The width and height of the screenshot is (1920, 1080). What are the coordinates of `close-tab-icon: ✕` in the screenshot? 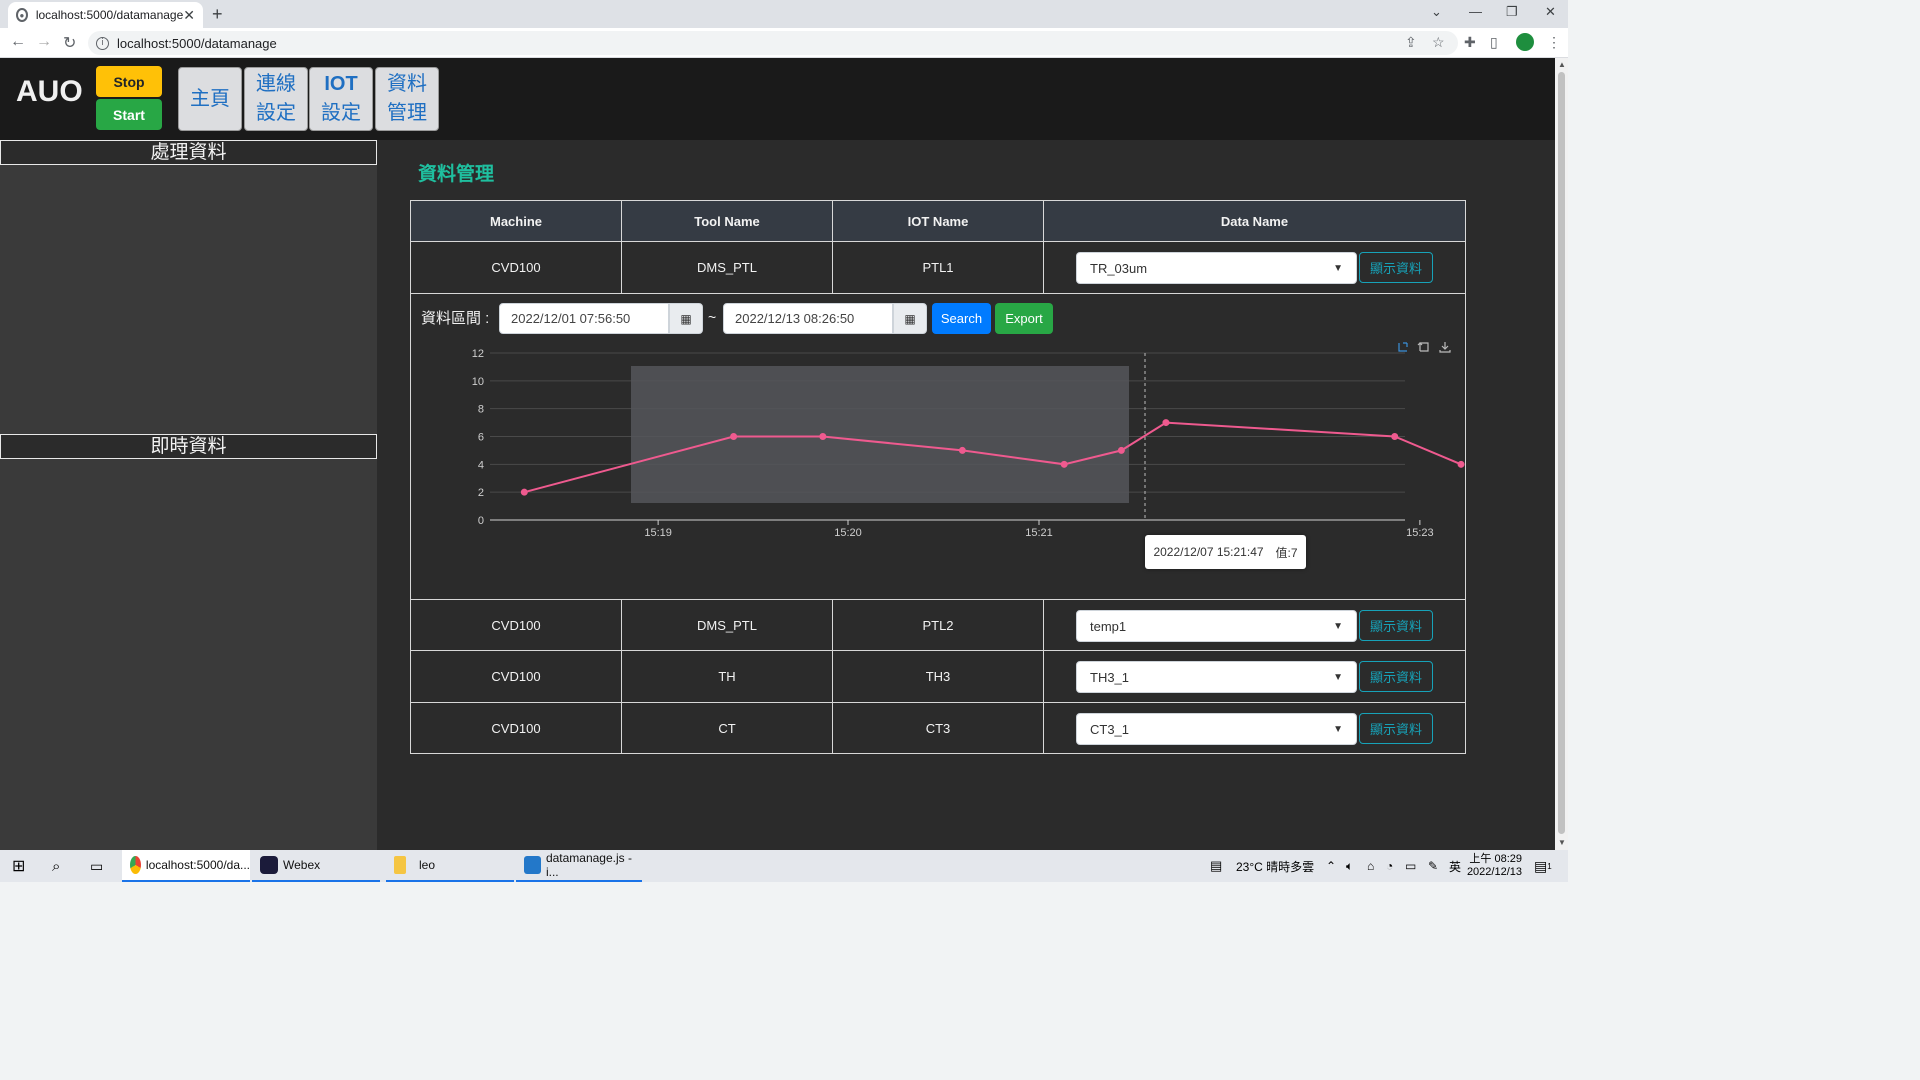 It's located at (189, 15).